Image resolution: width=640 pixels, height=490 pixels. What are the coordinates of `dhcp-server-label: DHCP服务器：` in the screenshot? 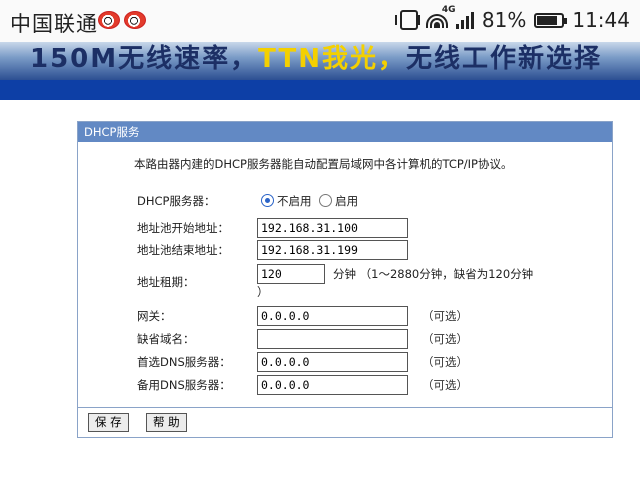 It's located at (176, 201).